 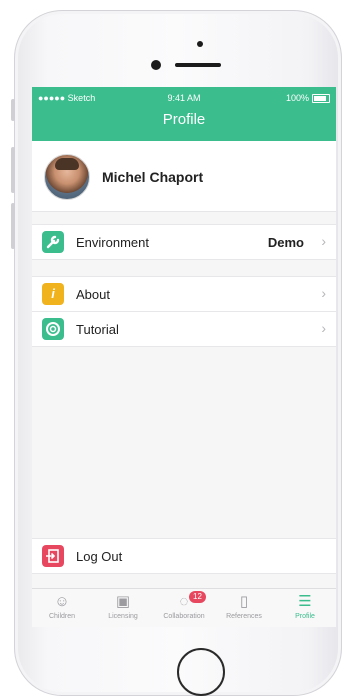 What do you see at coordinates (97, 329) in the screenshot?
I see `tutorial-label: Tutorial` at bounding box center [97, 329].